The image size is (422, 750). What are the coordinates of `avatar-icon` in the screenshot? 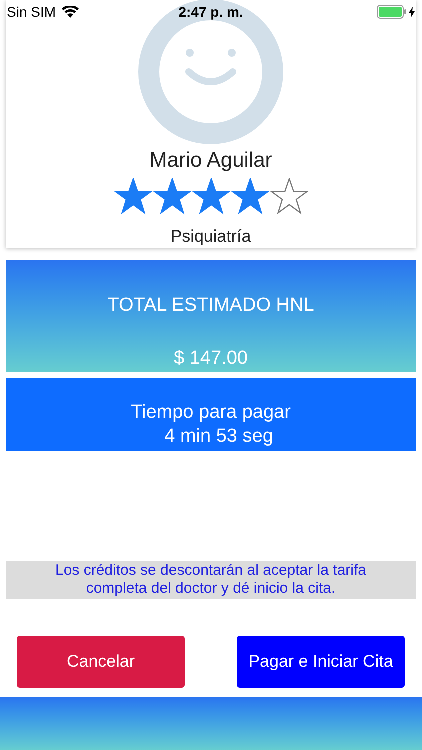 It's located at (211, 73).